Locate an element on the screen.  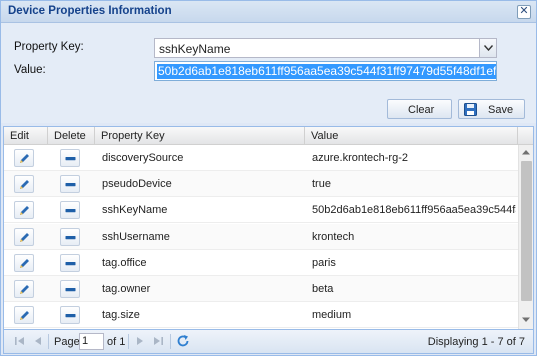
vertical-scrollbar is located at coordinates (525, 237).